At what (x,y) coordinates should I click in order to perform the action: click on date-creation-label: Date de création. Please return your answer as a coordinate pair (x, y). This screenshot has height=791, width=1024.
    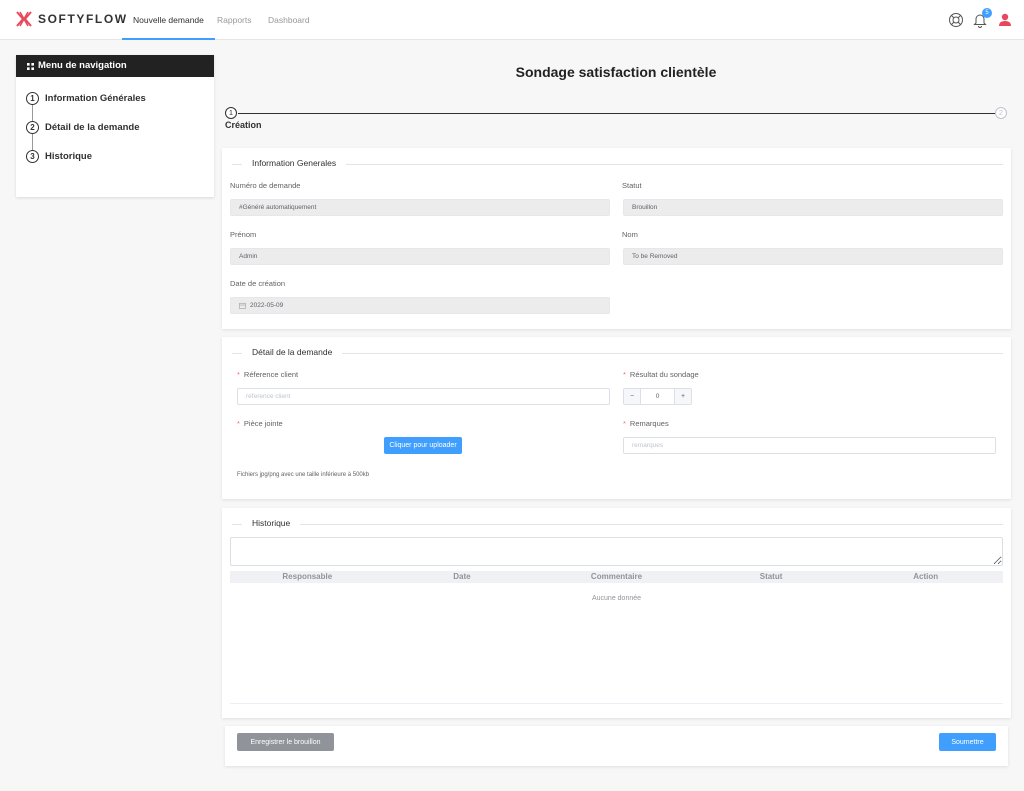
    Looking at the image, I should click on (258, 283).